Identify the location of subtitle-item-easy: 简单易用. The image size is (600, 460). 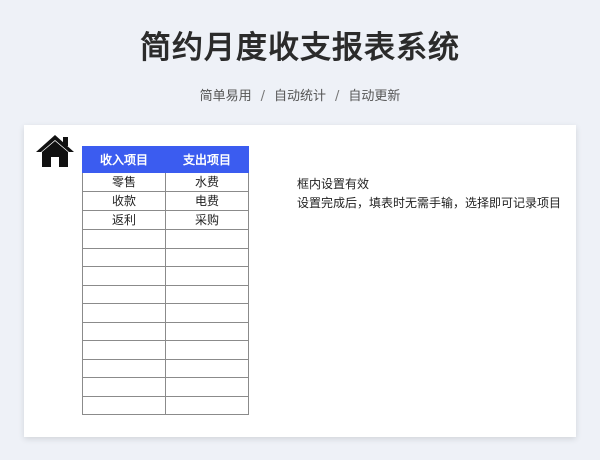
(225, 96).